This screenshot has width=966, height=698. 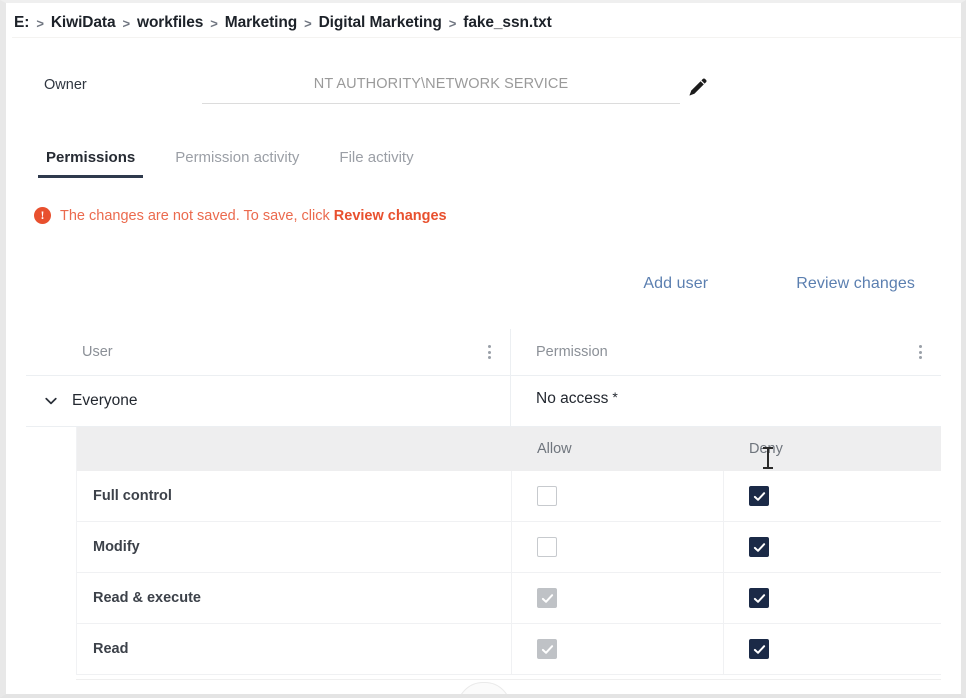 I want to click on allow-checkbox-read, so click(x=547, y=649).